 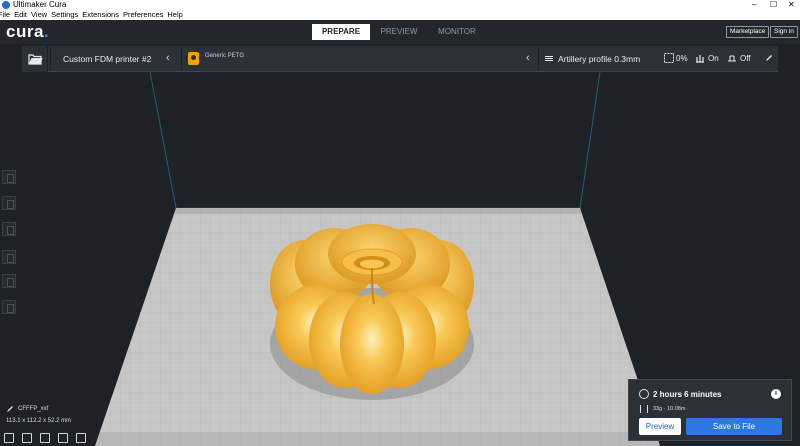 What do you see at coordinates (748, 32) in the screenshot?
I see `marketplace-button: Marketplace` at bounding box center [748, 32].